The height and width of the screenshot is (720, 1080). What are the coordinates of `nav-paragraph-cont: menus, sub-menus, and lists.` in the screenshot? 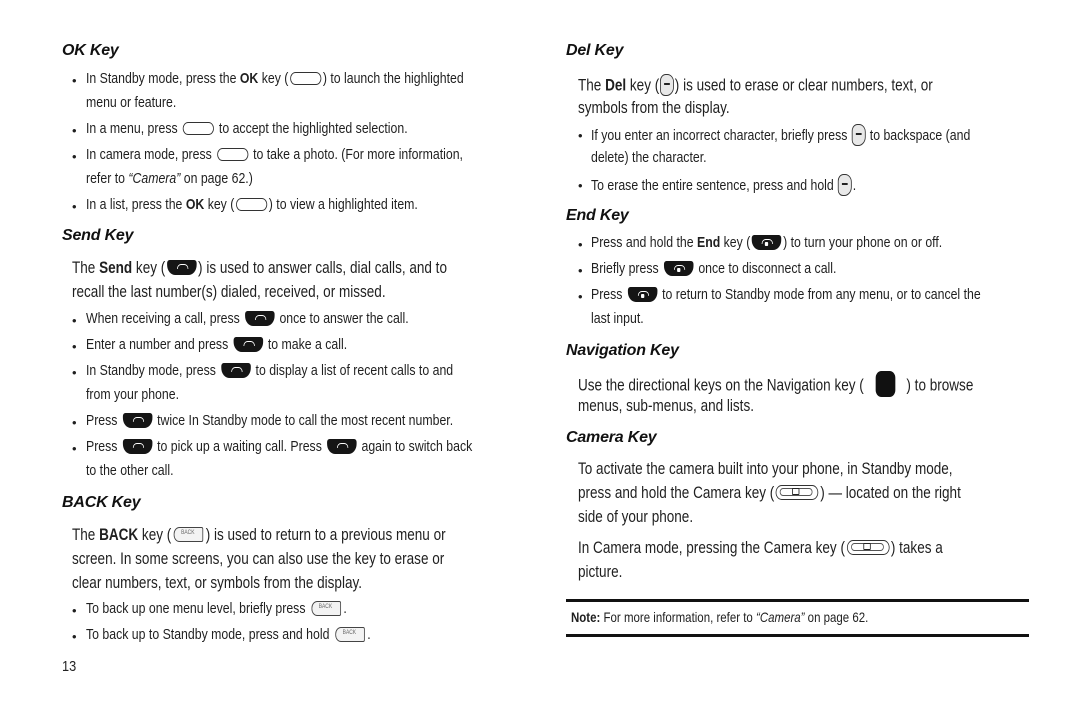 It's located at (666, 406).